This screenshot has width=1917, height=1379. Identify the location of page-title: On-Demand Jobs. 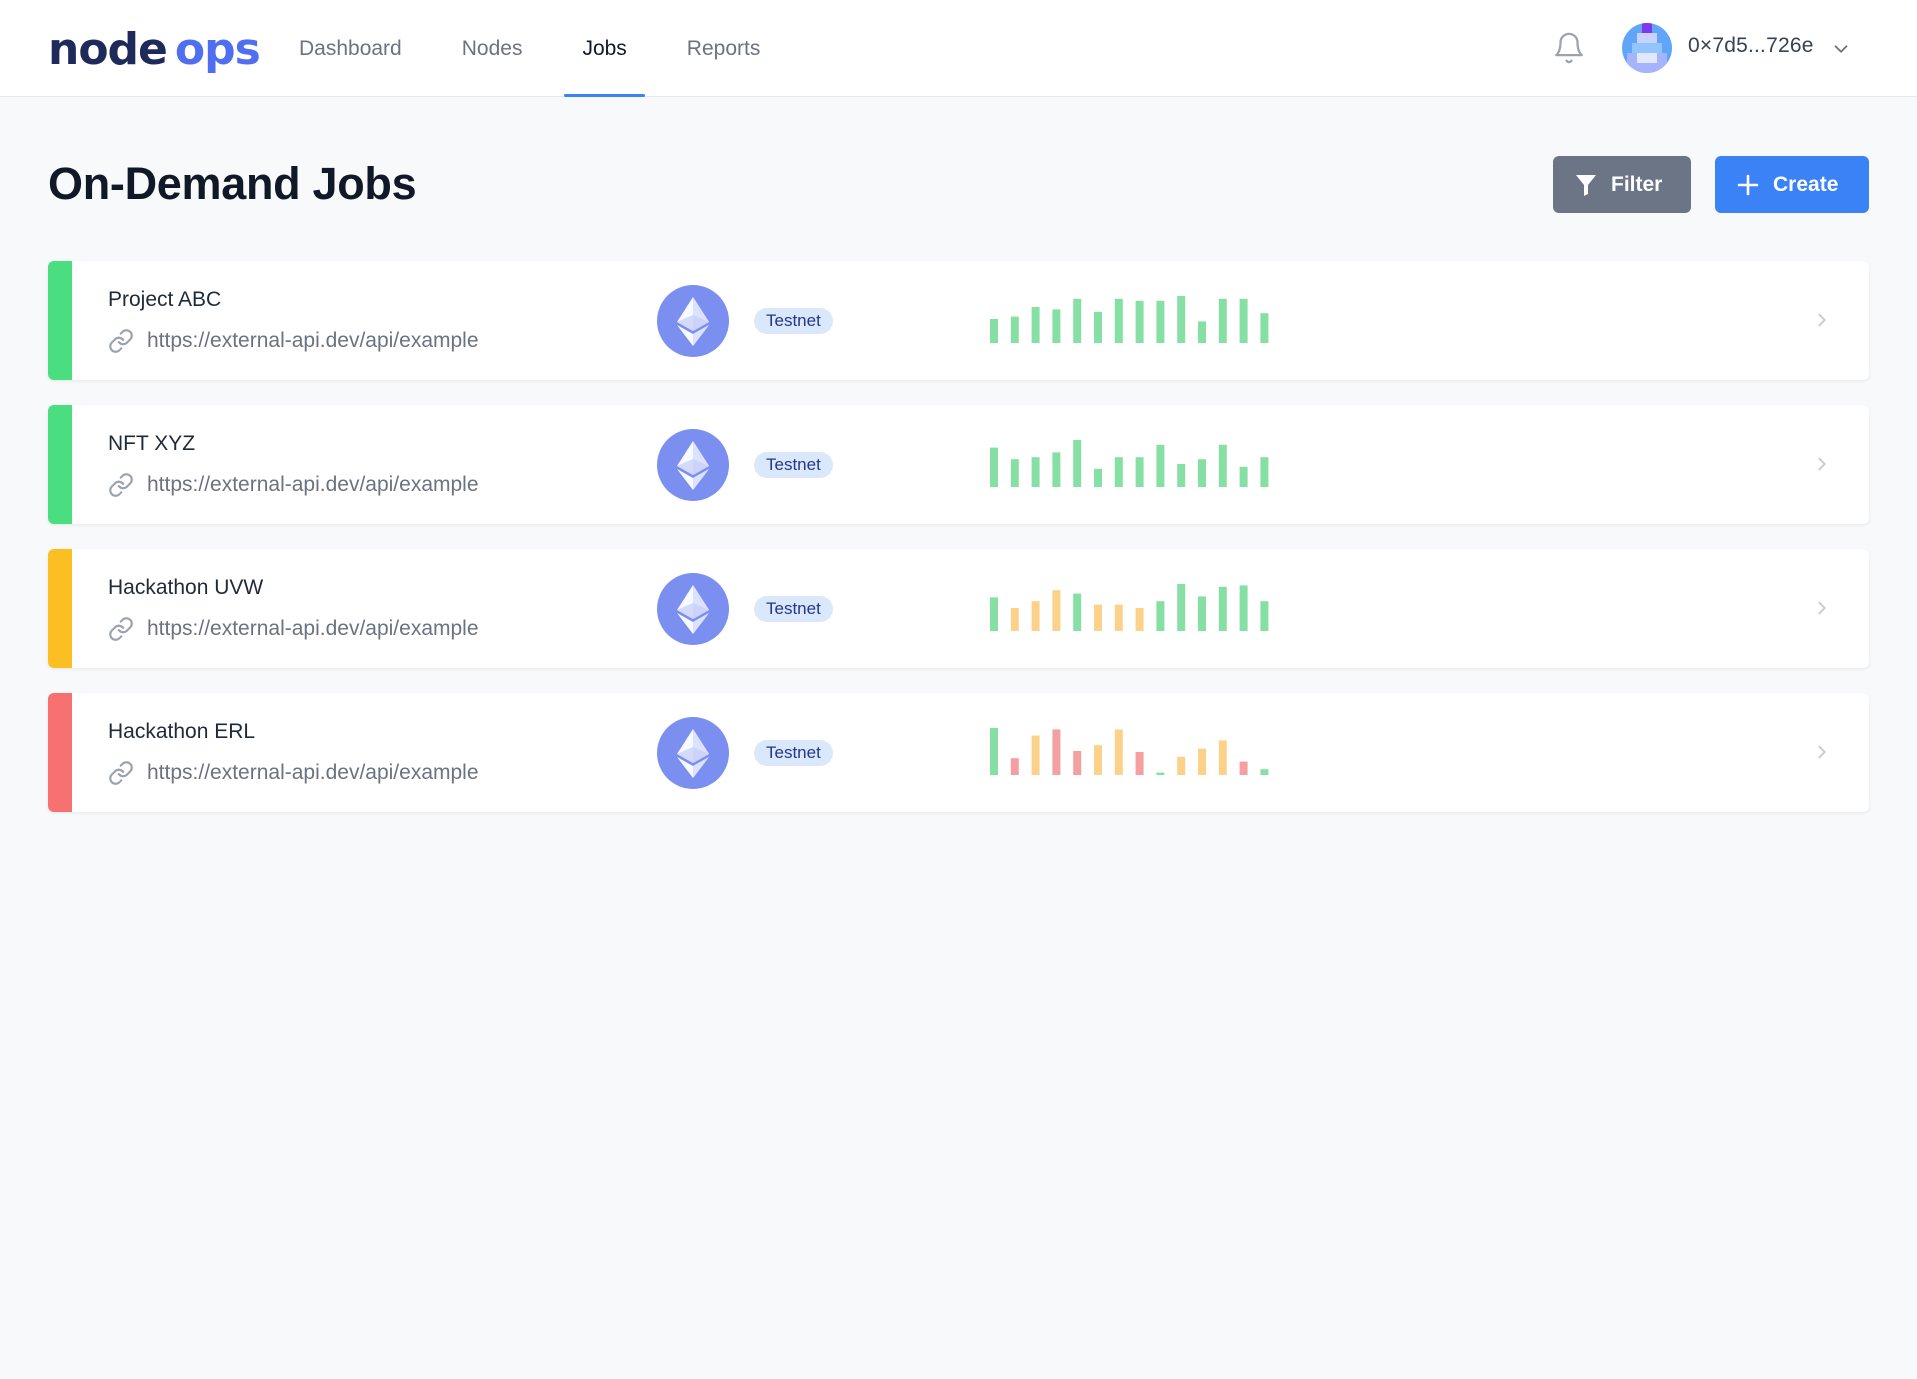
(232, 183).